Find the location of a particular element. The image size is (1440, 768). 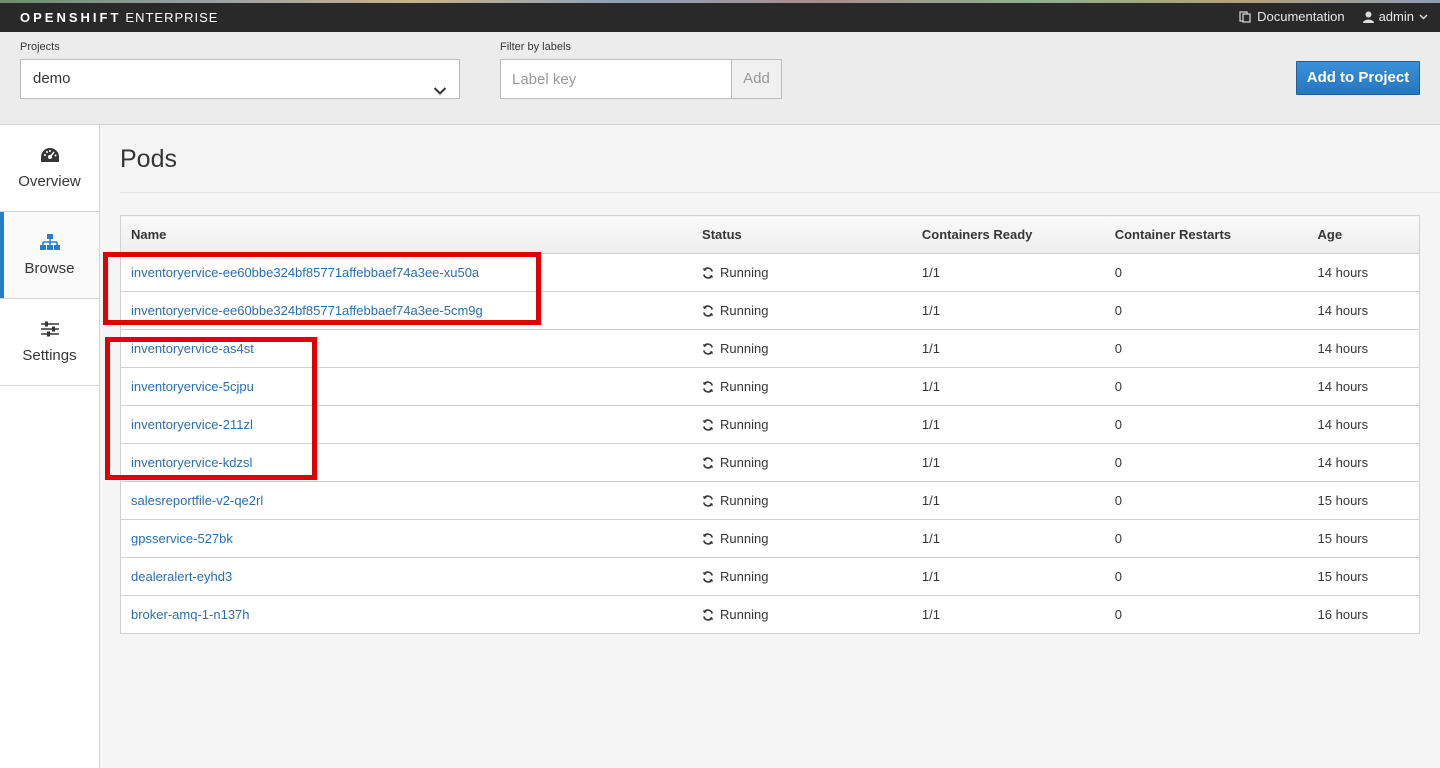

pod-name-cell: inventoryervice-211zl is located at coordinates (406, 424).